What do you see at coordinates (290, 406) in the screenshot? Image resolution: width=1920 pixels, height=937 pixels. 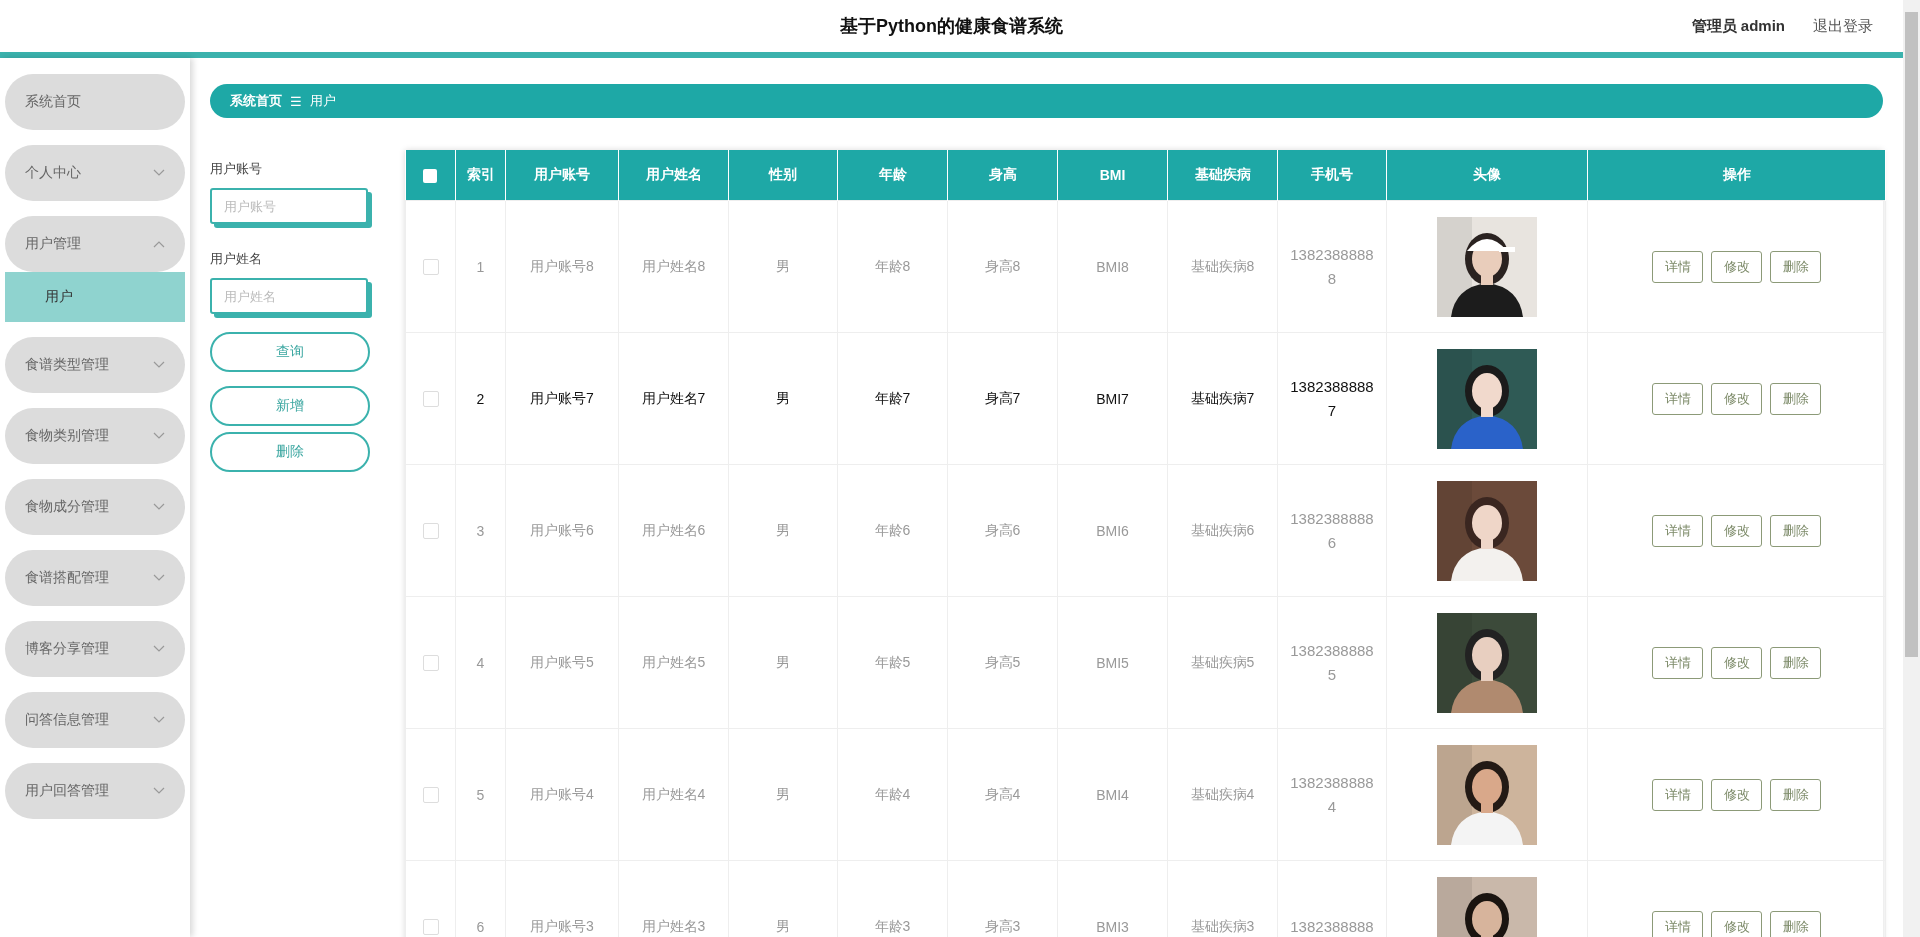 I see `add-button: 新增` at bounding box center [290, 406].